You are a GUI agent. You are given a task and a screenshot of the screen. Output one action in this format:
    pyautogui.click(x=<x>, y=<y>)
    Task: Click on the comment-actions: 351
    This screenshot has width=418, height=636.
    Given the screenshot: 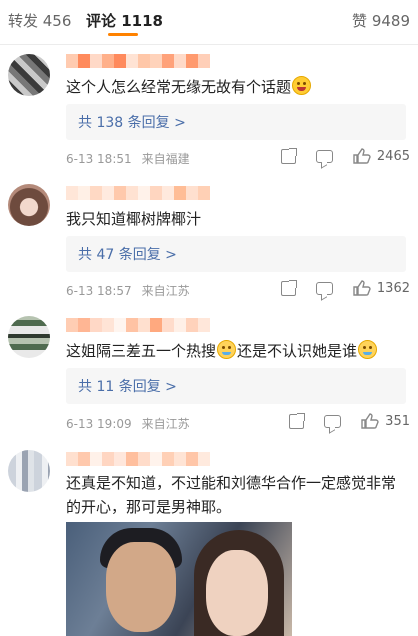 What is the action you would take?
    pyautogui.click(x=339, y=420)
    